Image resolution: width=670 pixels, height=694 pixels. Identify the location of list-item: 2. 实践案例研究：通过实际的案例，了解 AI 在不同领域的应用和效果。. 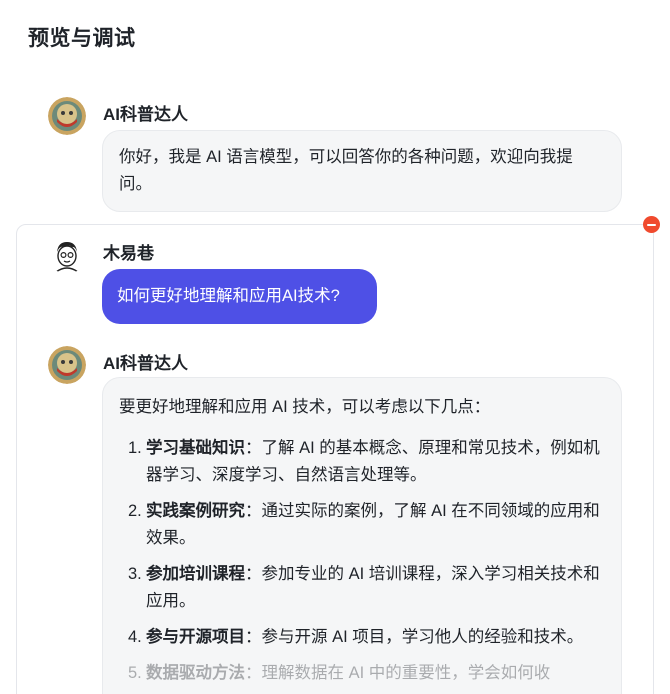
(364, 524).